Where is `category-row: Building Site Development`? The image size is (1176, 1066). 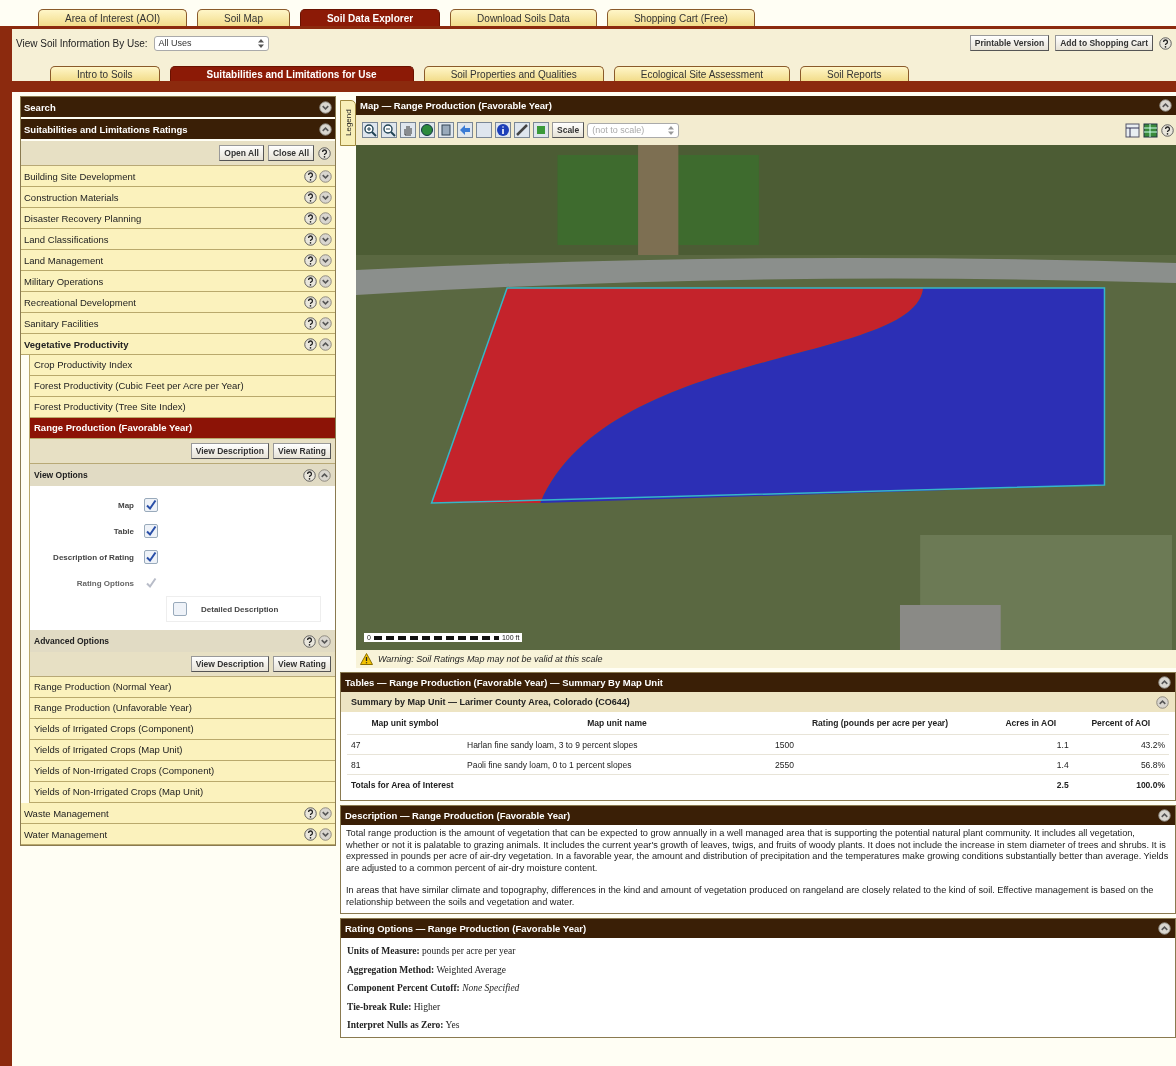 category-row: Building Site Development is located at coordinates (178, 176).